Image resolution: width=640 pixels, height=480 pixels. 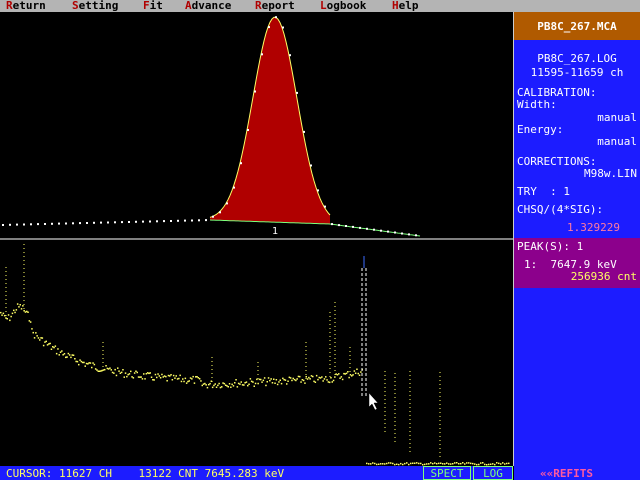 What do you see at coordinates (270, 120) in the screenshot?
I see `peak-fill` at bounding box center [270, 120].